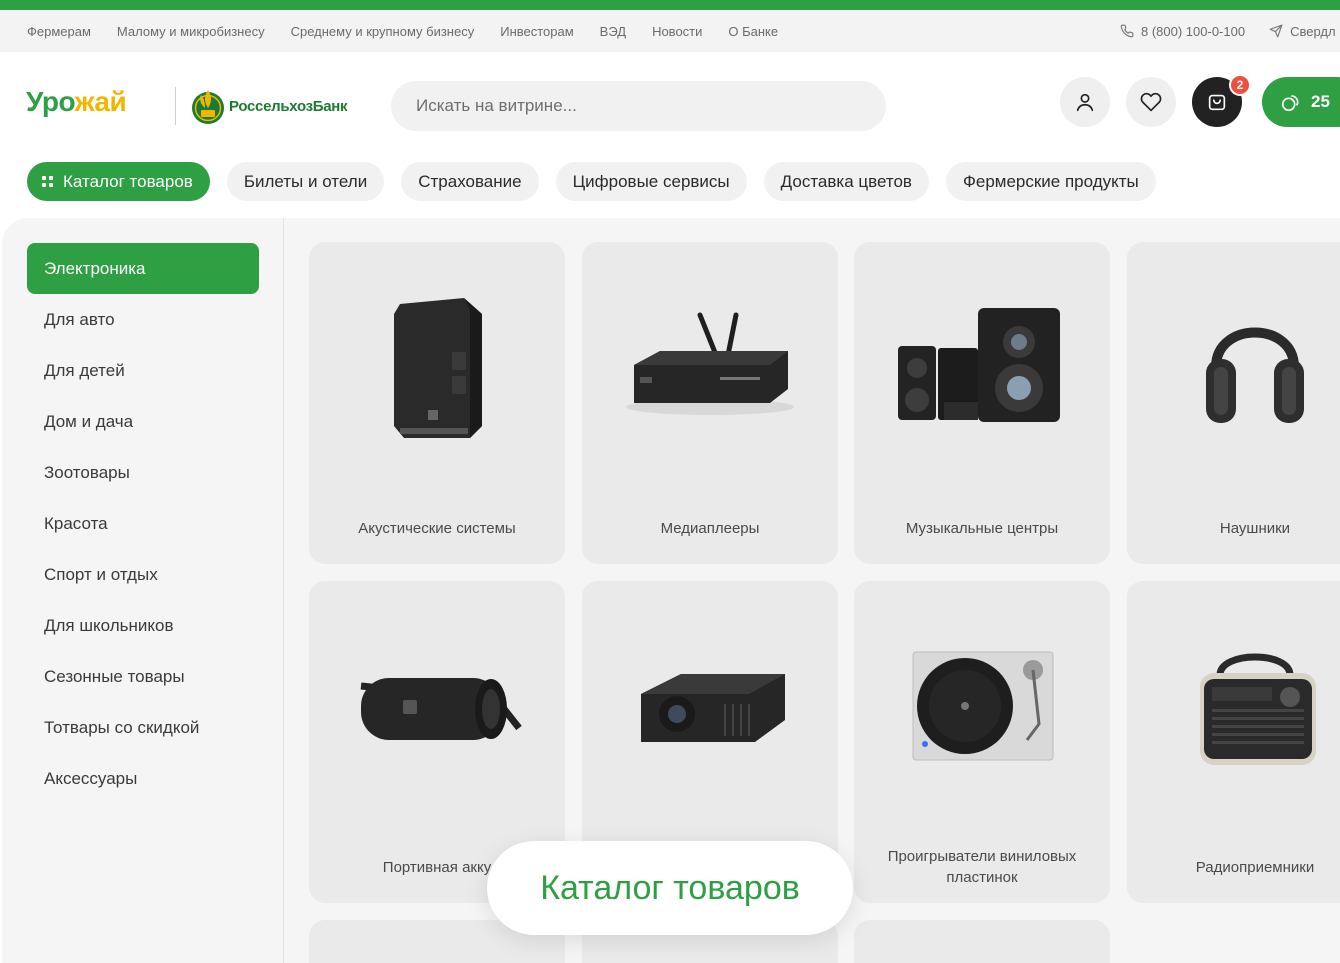 This screenshot has width=1340, height=963. I want to click on sidebar-item-discount: Тотвары со скидкой, so click(143, 727).